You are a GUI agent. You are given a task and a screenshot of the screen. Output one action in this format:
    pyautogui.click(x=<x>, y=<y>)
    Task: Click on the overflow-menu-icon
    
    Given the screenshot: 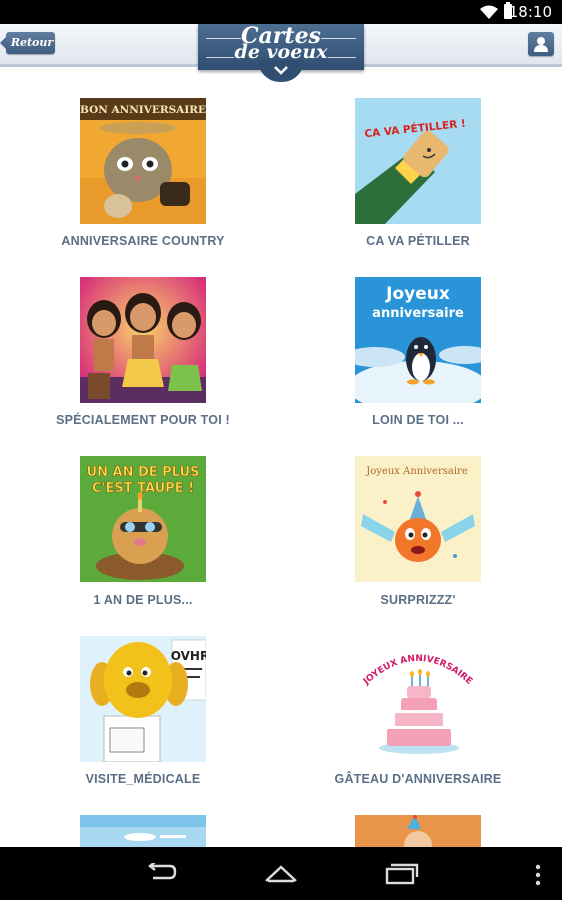 What is the action you would take?
    pyautogui.click(x=538, y=875)
    